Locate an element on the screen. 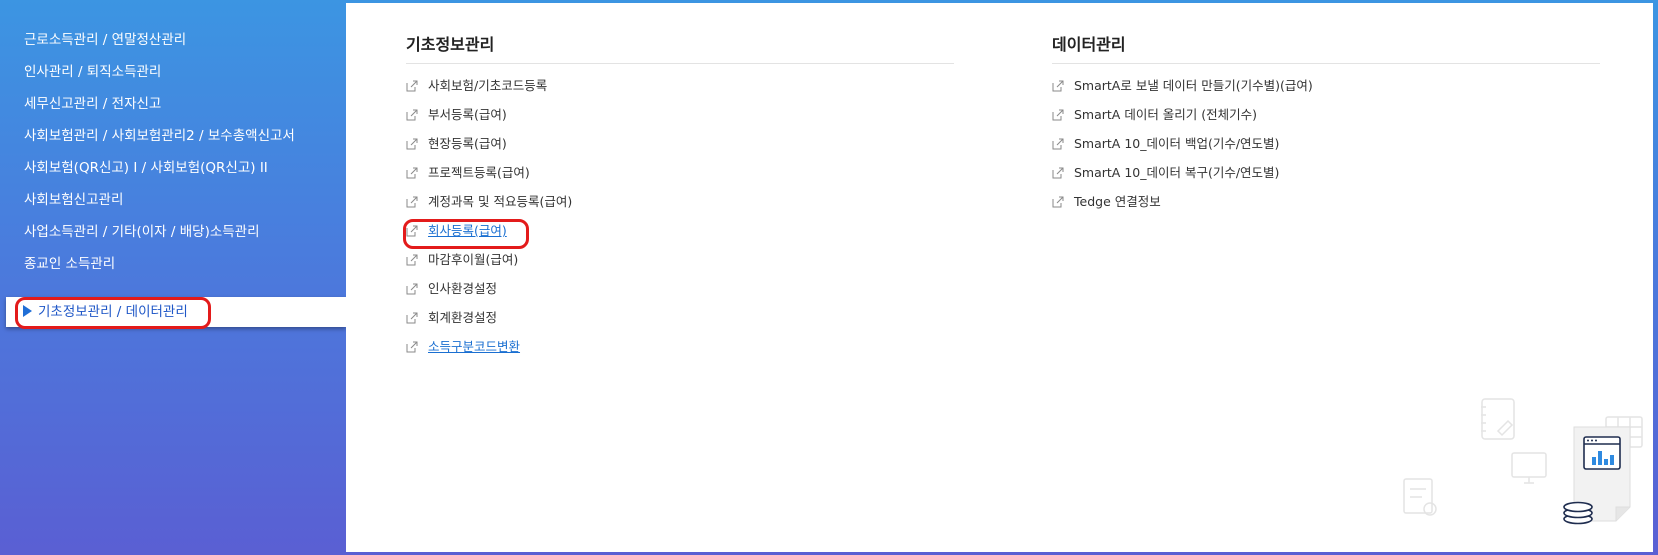 Image resolution: width=1658 pixels, height=555 pixels. menu-item-closing-carryover: 마감후이월(급여) is located at coordinates (489, 259).